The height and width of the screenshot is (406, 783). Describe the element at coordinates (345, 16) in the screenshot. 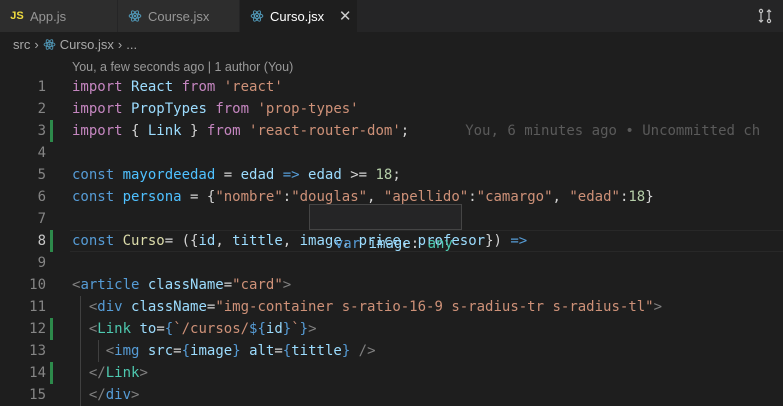

I see `close-icon: ✕` at that location.